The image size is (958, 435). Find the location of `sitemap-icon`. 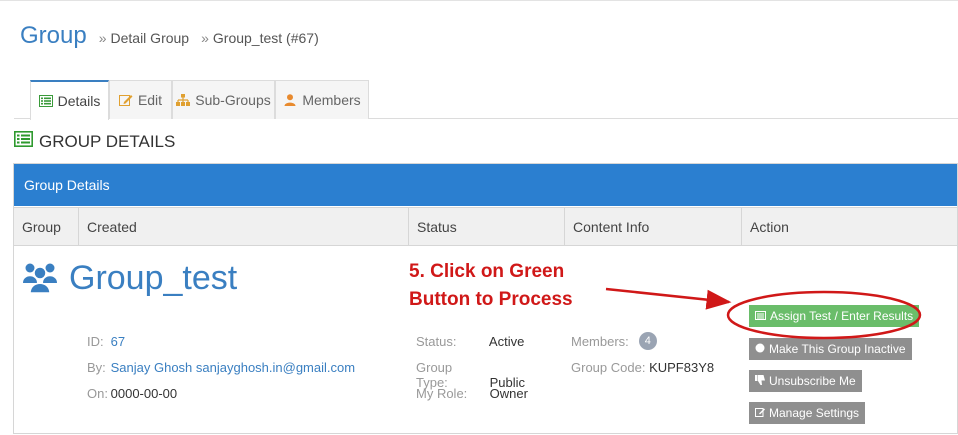

sitemap-icon is located at coordinates (183, 100).